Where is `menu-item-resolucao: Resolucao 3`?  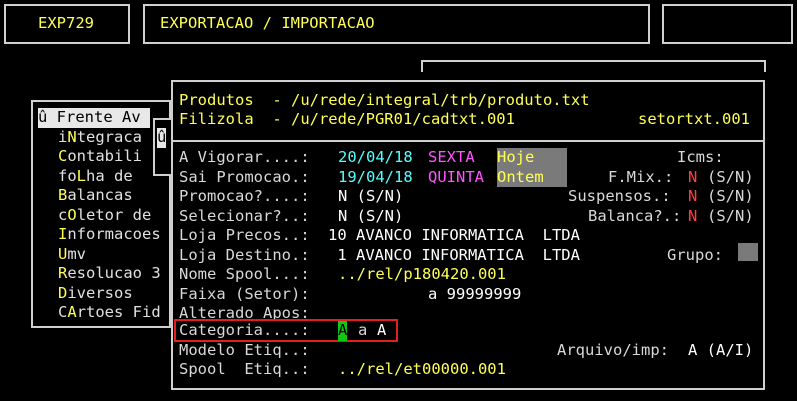 menu-item-resolucao: Resolucao 3 is located at coordinates (109, 274).